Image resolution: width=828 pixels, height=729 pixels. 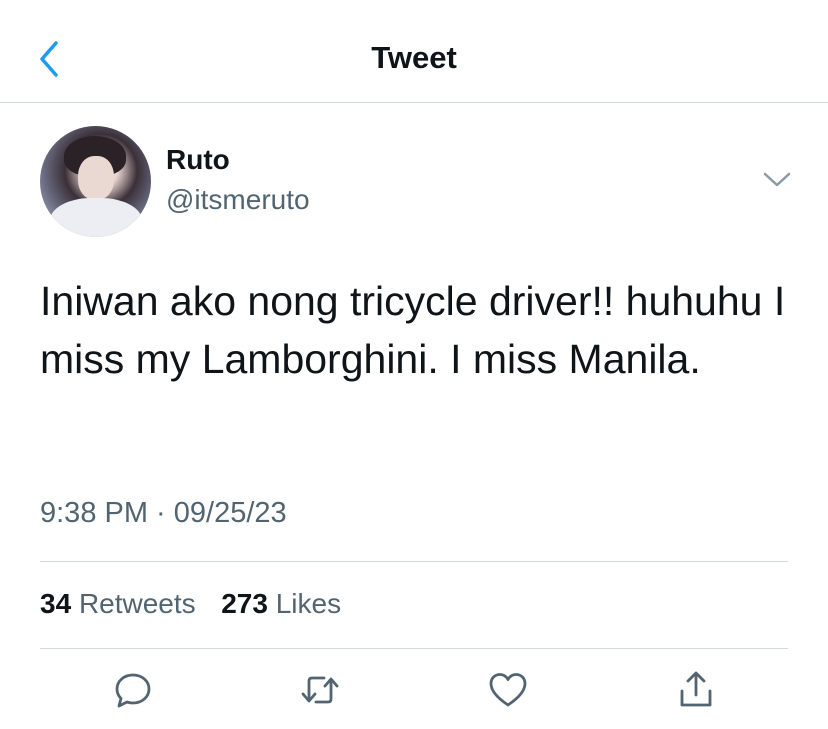 I want to click on action-bar, so click(x=414, y=692).